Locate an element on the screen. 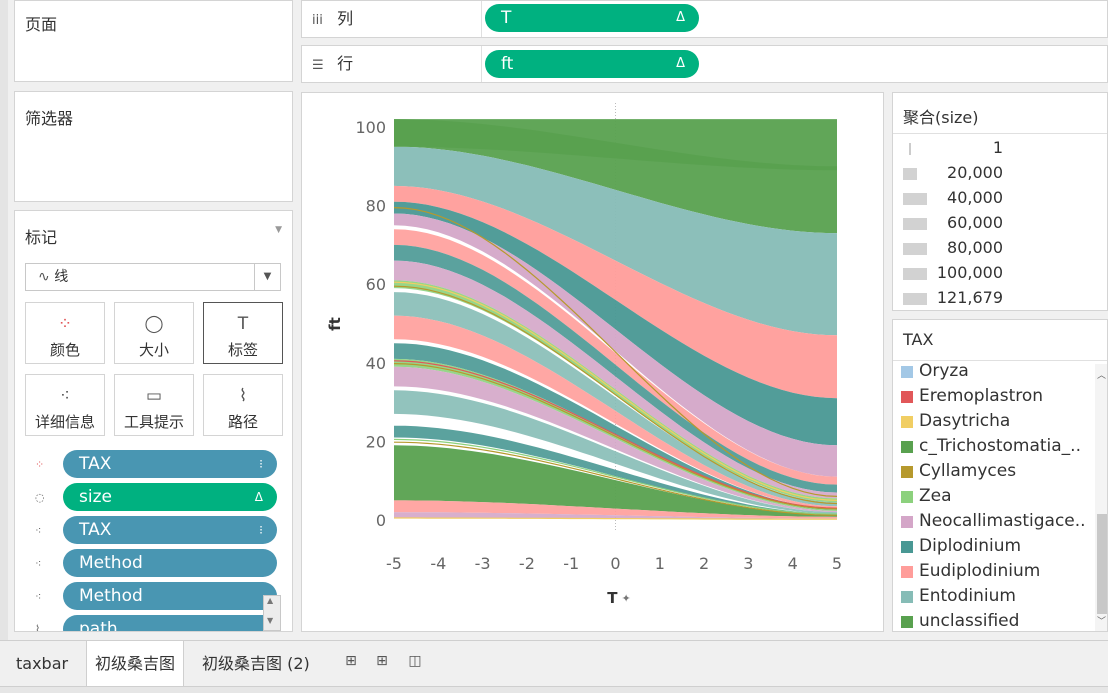 The width and height of the screenshot is (1108, 693). new-story-icon: ◫ is located at coordinates (415, 664).